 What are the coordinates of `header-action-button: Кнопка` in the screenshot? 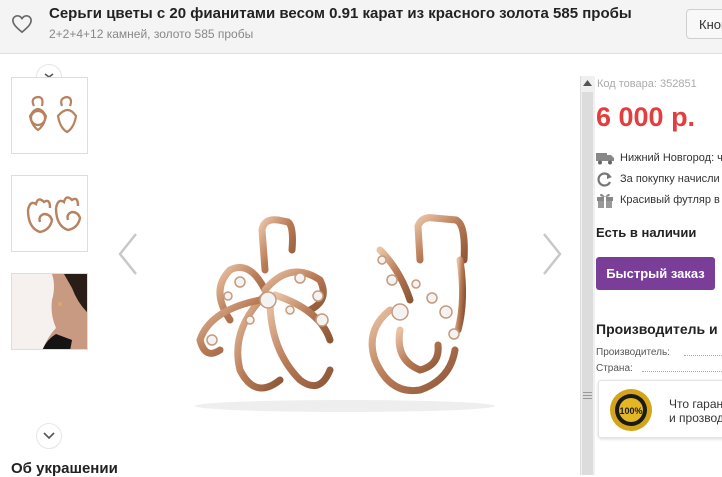 It's located at (704, 24).